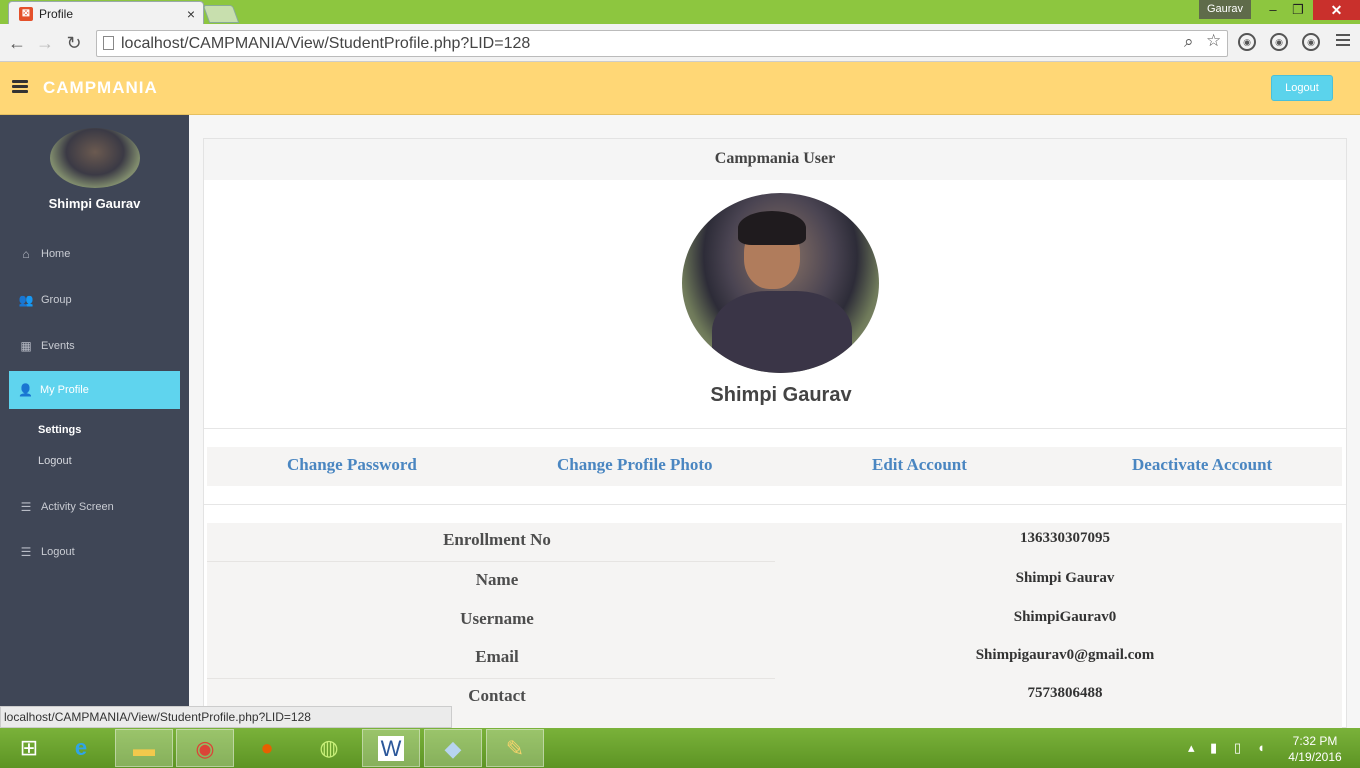  I want to click on field-label-contact: Contact, so click(497, 695).